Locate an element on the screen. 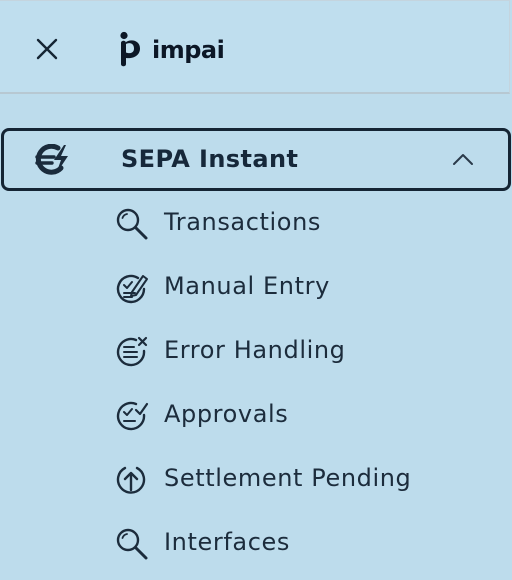  menu-item-approvals: Approvals is located at coordinates (256, 416).